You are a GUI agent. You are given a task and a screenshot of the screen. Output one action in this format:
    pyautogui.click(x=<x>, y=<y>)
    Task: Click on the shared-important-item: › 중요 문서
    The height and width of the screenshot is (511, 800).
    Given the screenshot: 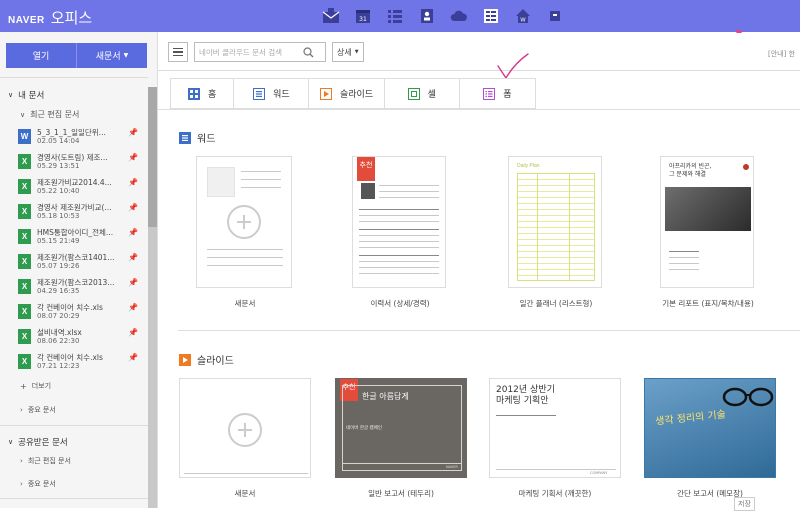 What is the action you would take?
    pyautogui.click(x=38, y=484)
    